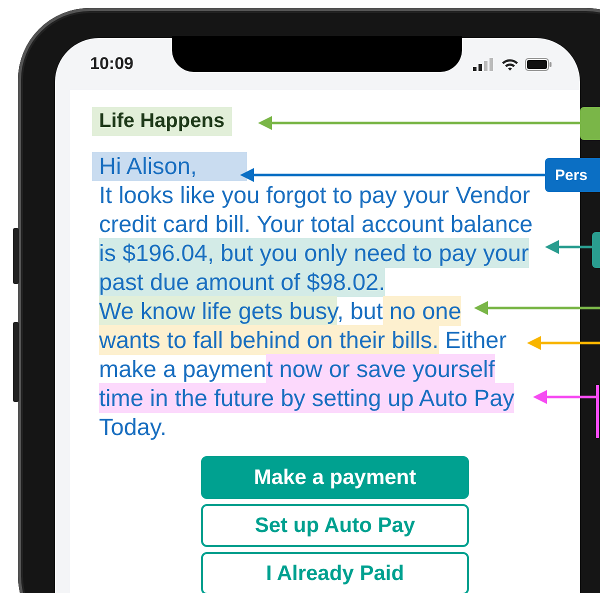  What do you see at coordinates (162, 121) in the screenshot?
I see `message-title: Life Happens` at bounding box center [162, 121].